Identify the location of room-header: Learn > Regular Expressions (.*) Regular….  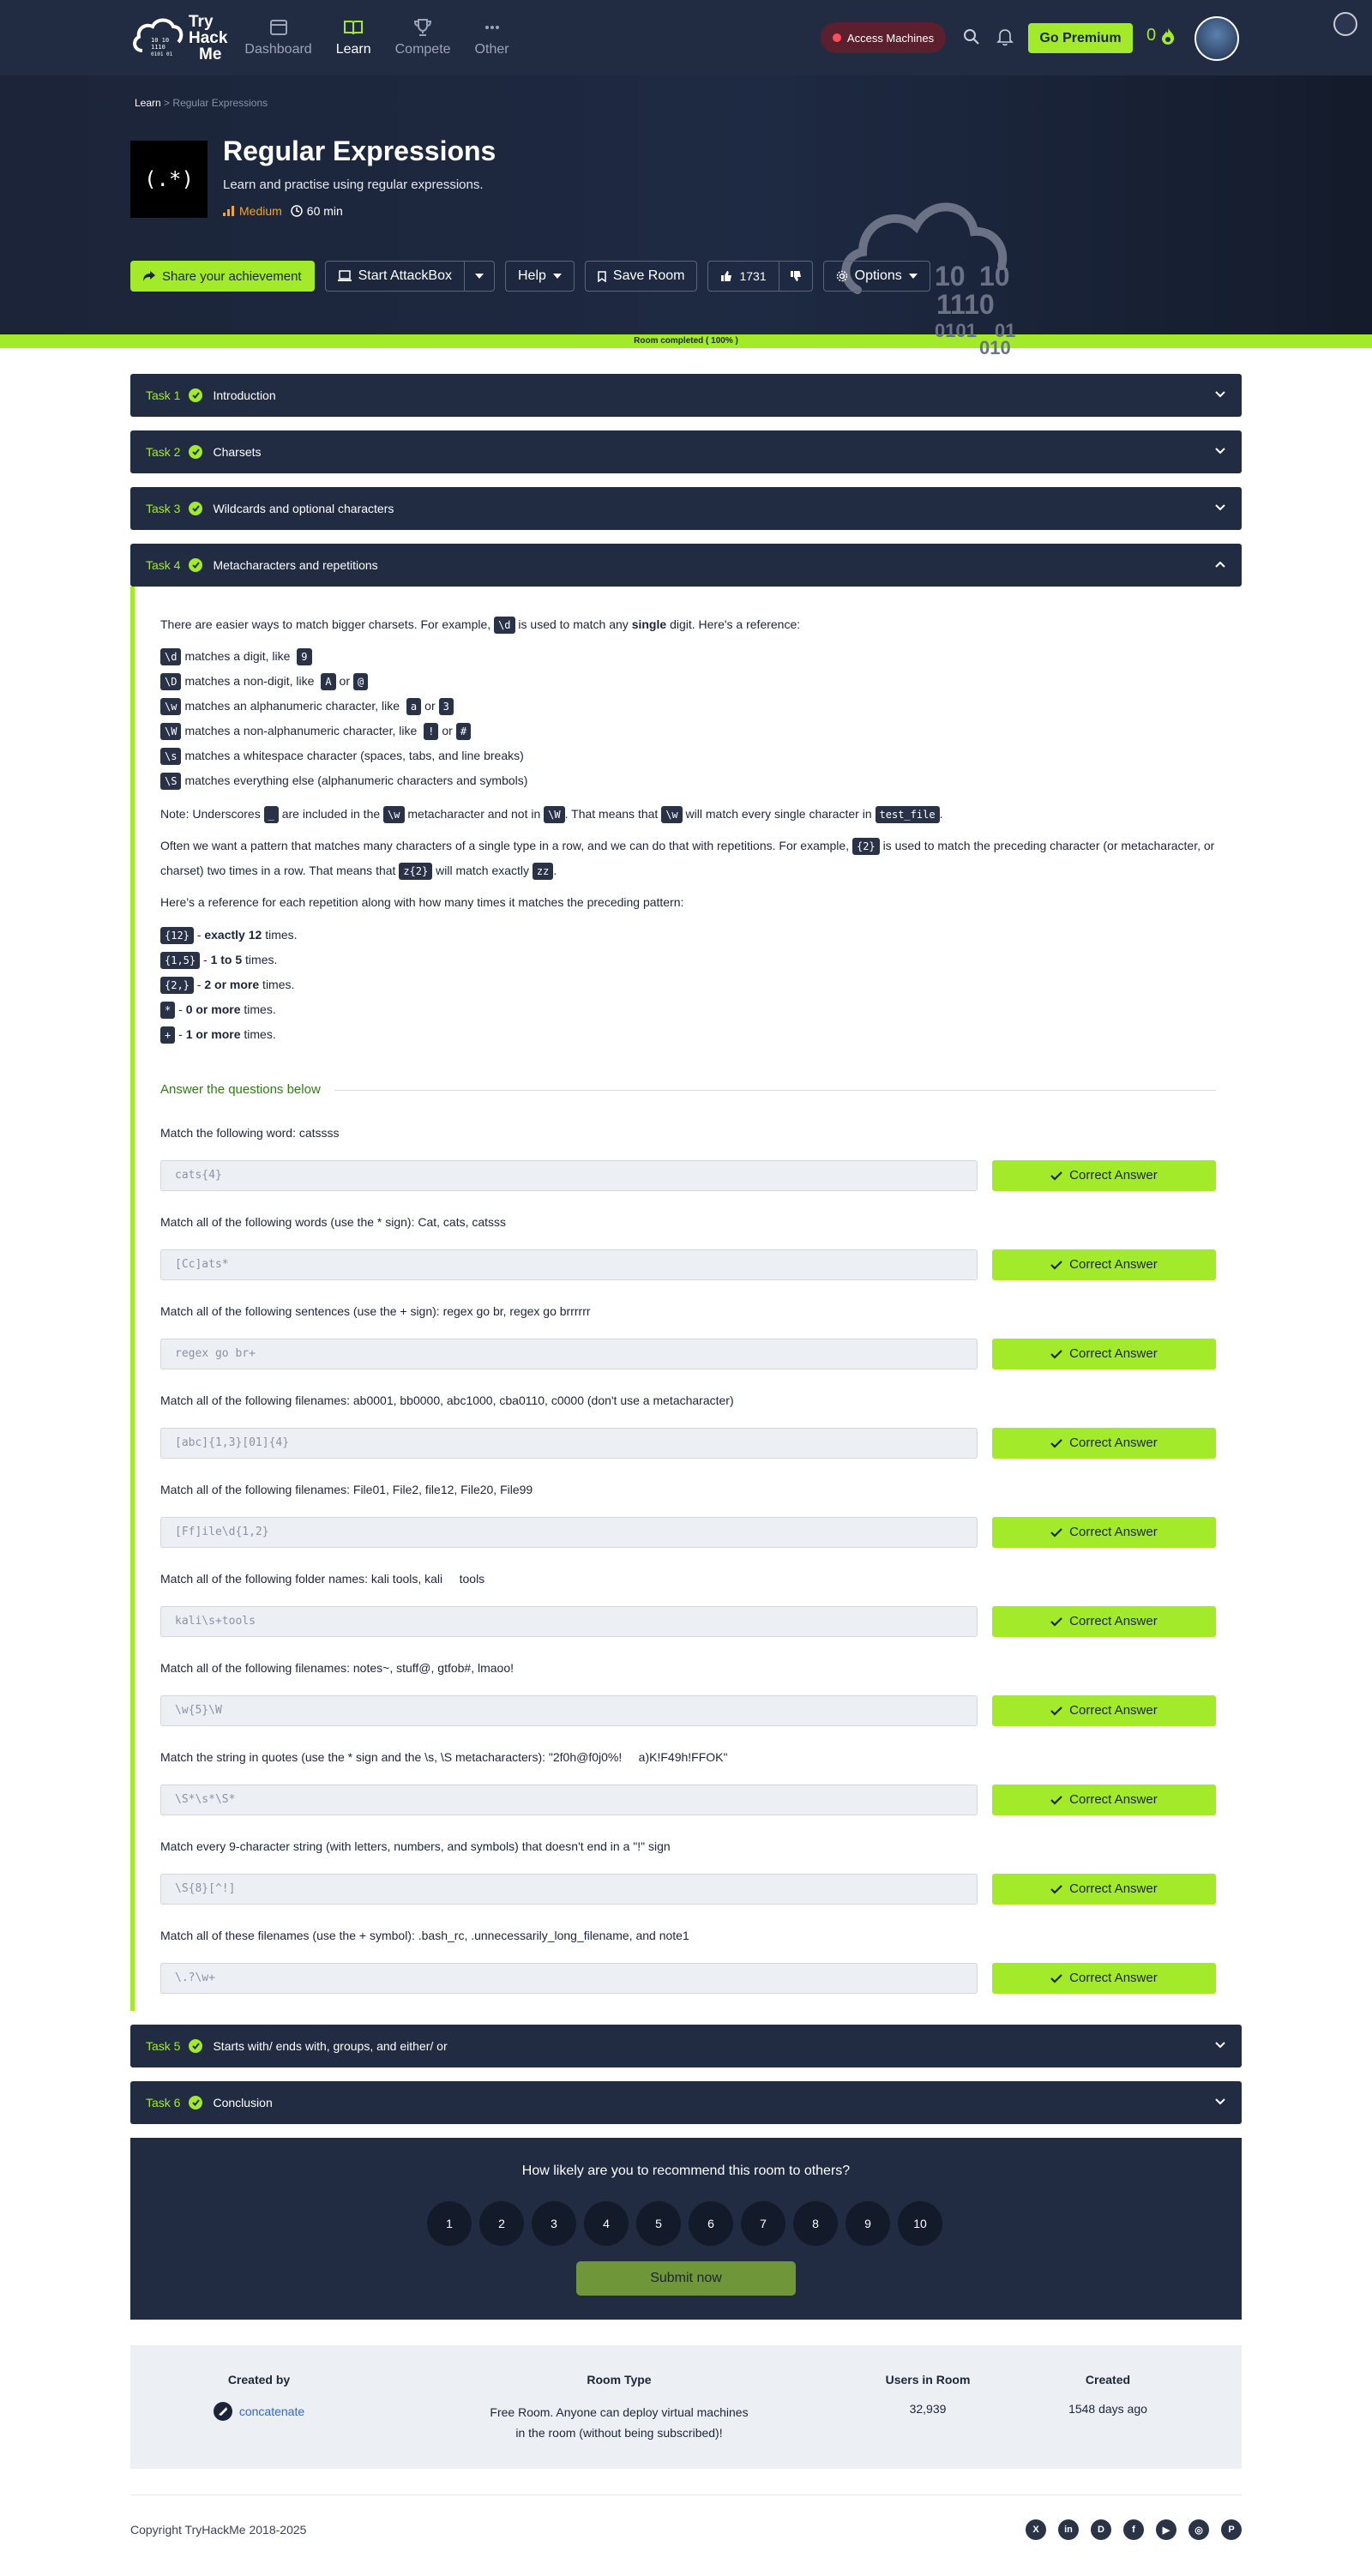
(686, 216).